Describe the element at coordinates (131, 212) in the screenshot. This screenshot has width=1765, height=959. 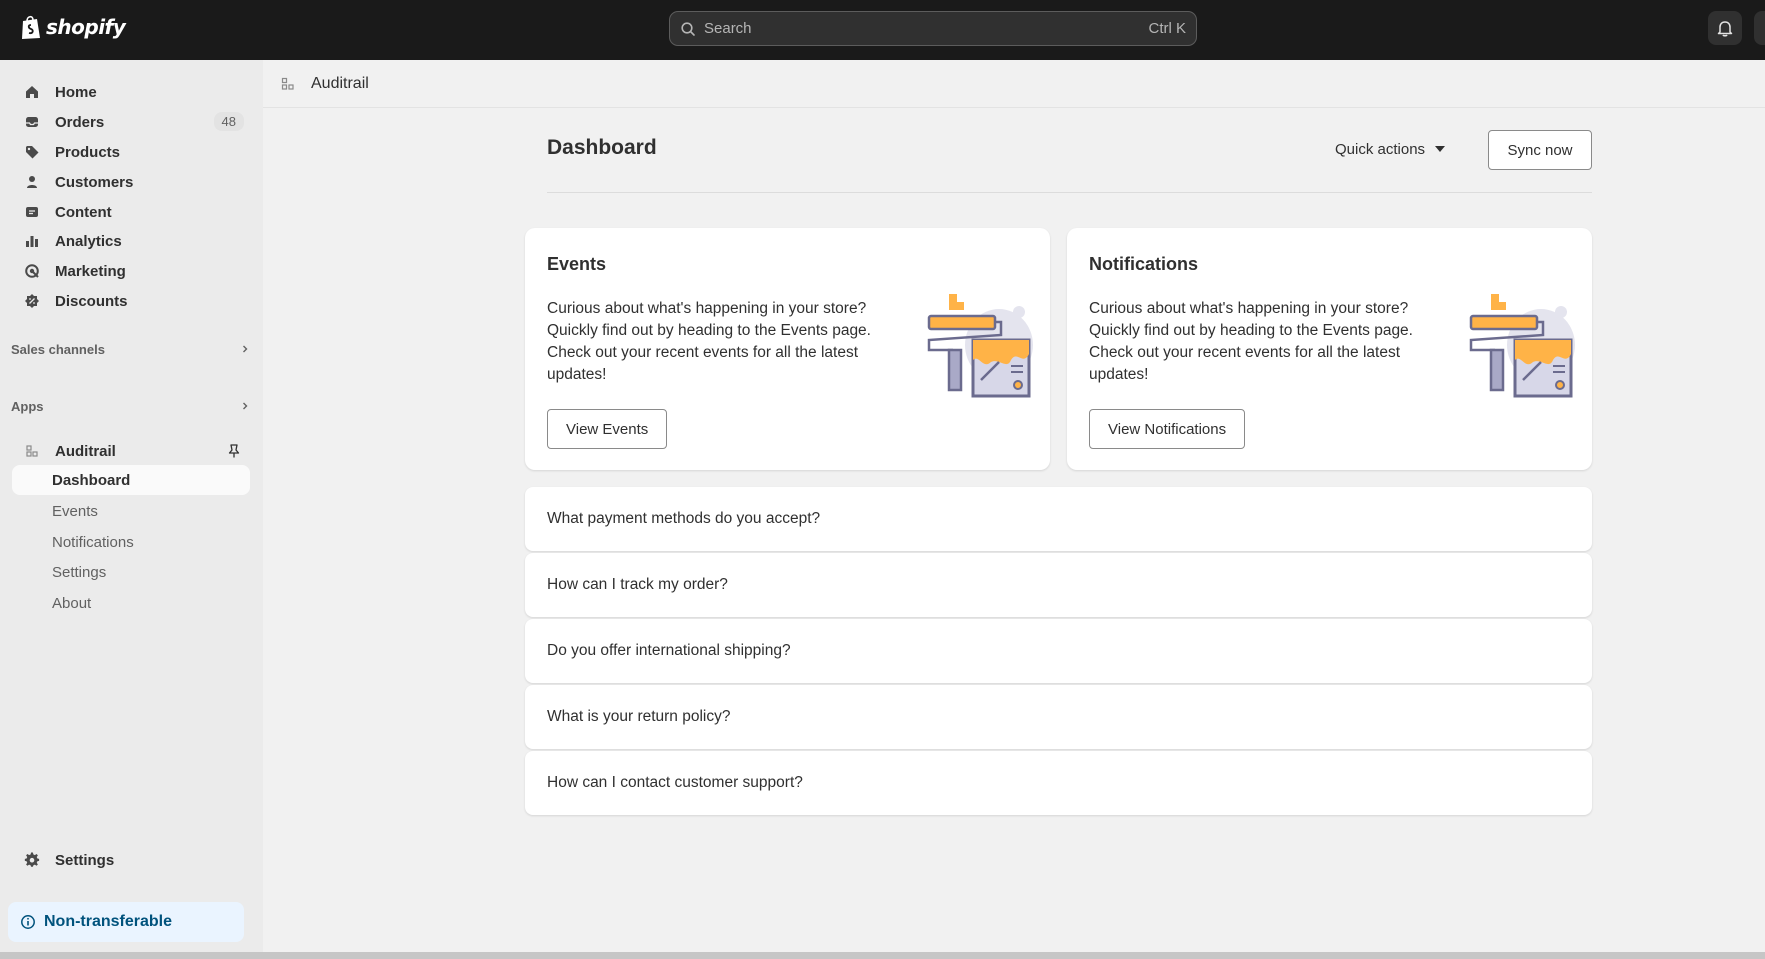
I see `sidebar-item-content: Content` at that location.